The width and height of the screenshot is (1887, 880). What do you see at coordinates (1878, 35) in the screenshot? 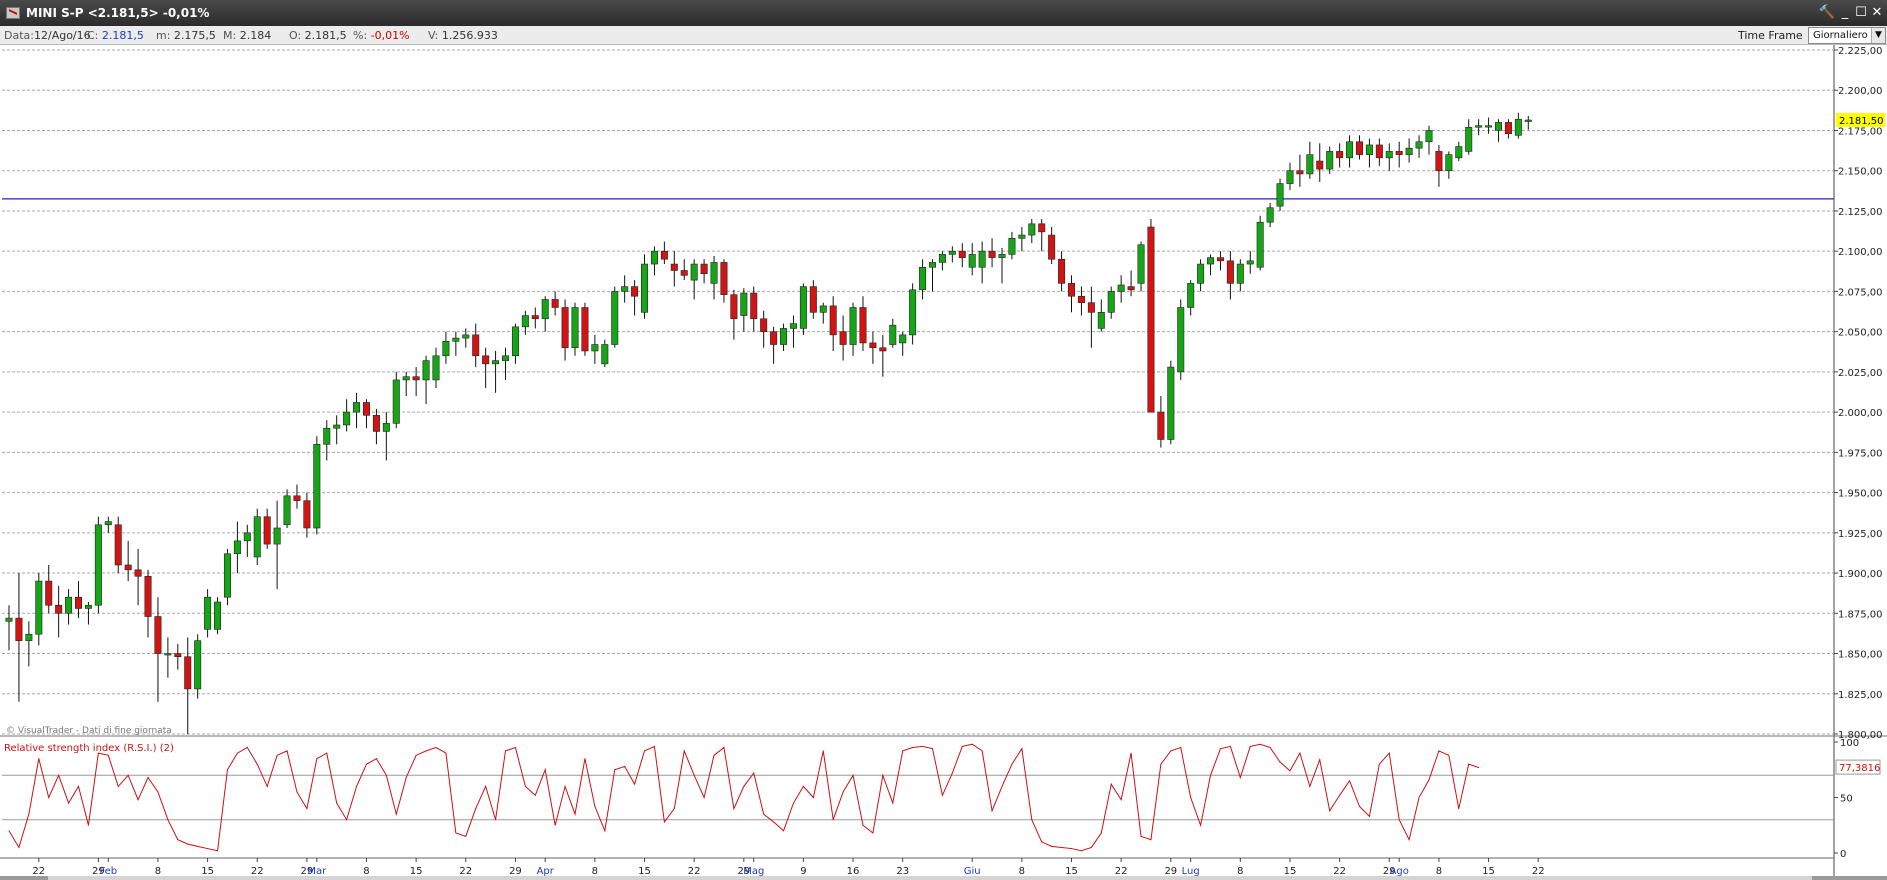
I see `chevron-down-icon: ▼` at bounding box center [1878, 35].